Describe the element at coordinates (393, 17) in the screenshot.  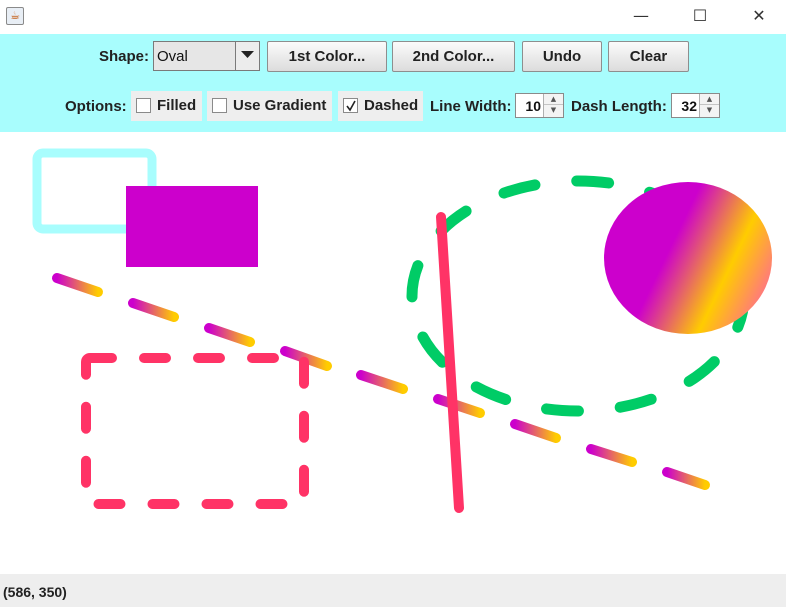
I see `title-bar: ☕ — ☐ ✕` at that location.